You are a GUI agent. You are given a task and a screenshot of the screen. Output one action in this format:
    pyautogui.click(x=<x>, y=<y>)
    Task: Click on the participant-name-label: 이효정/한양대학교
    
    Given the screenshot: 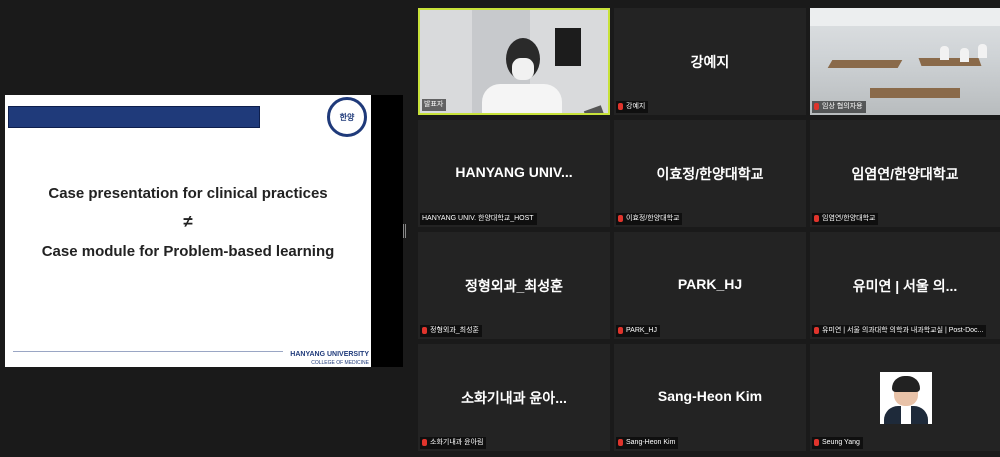 What is the action you would take?
    pyautogui.click(x=649, y=219)
    